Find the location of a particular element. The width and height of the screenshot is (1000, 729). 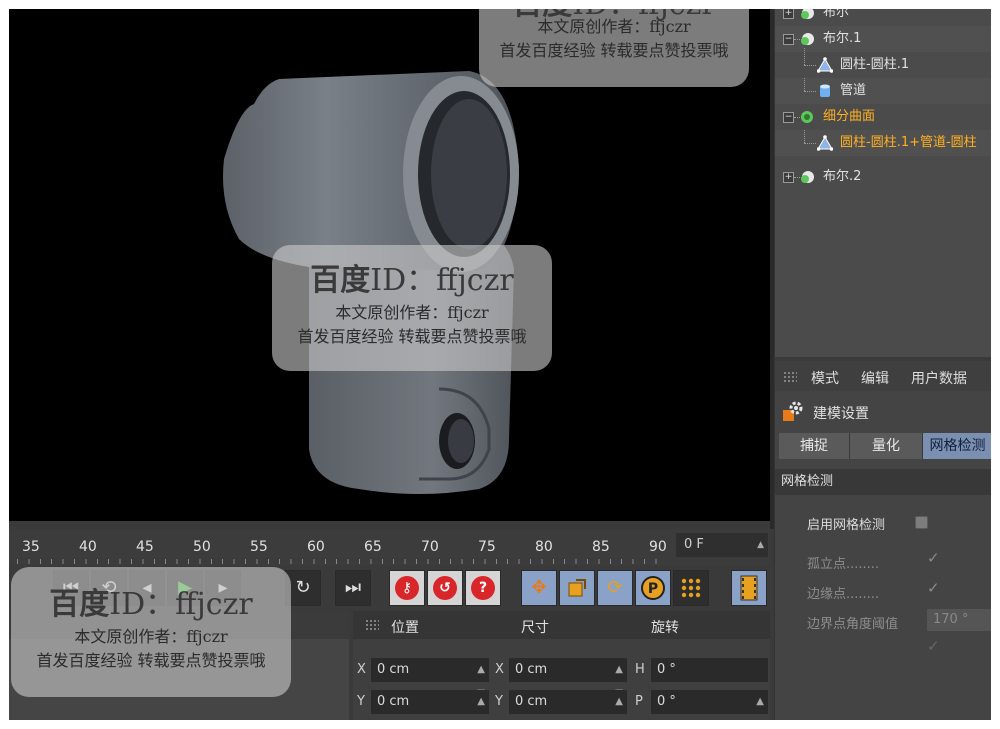

scheme-settings-button is located at coordinates (749, 588).